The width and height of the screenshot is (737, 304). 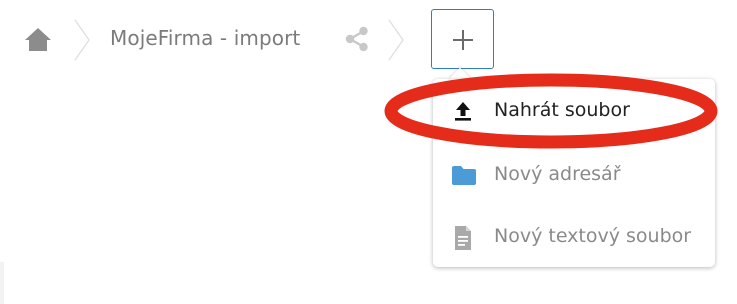 I want to click on left-edge, so click(x=2, y=283).